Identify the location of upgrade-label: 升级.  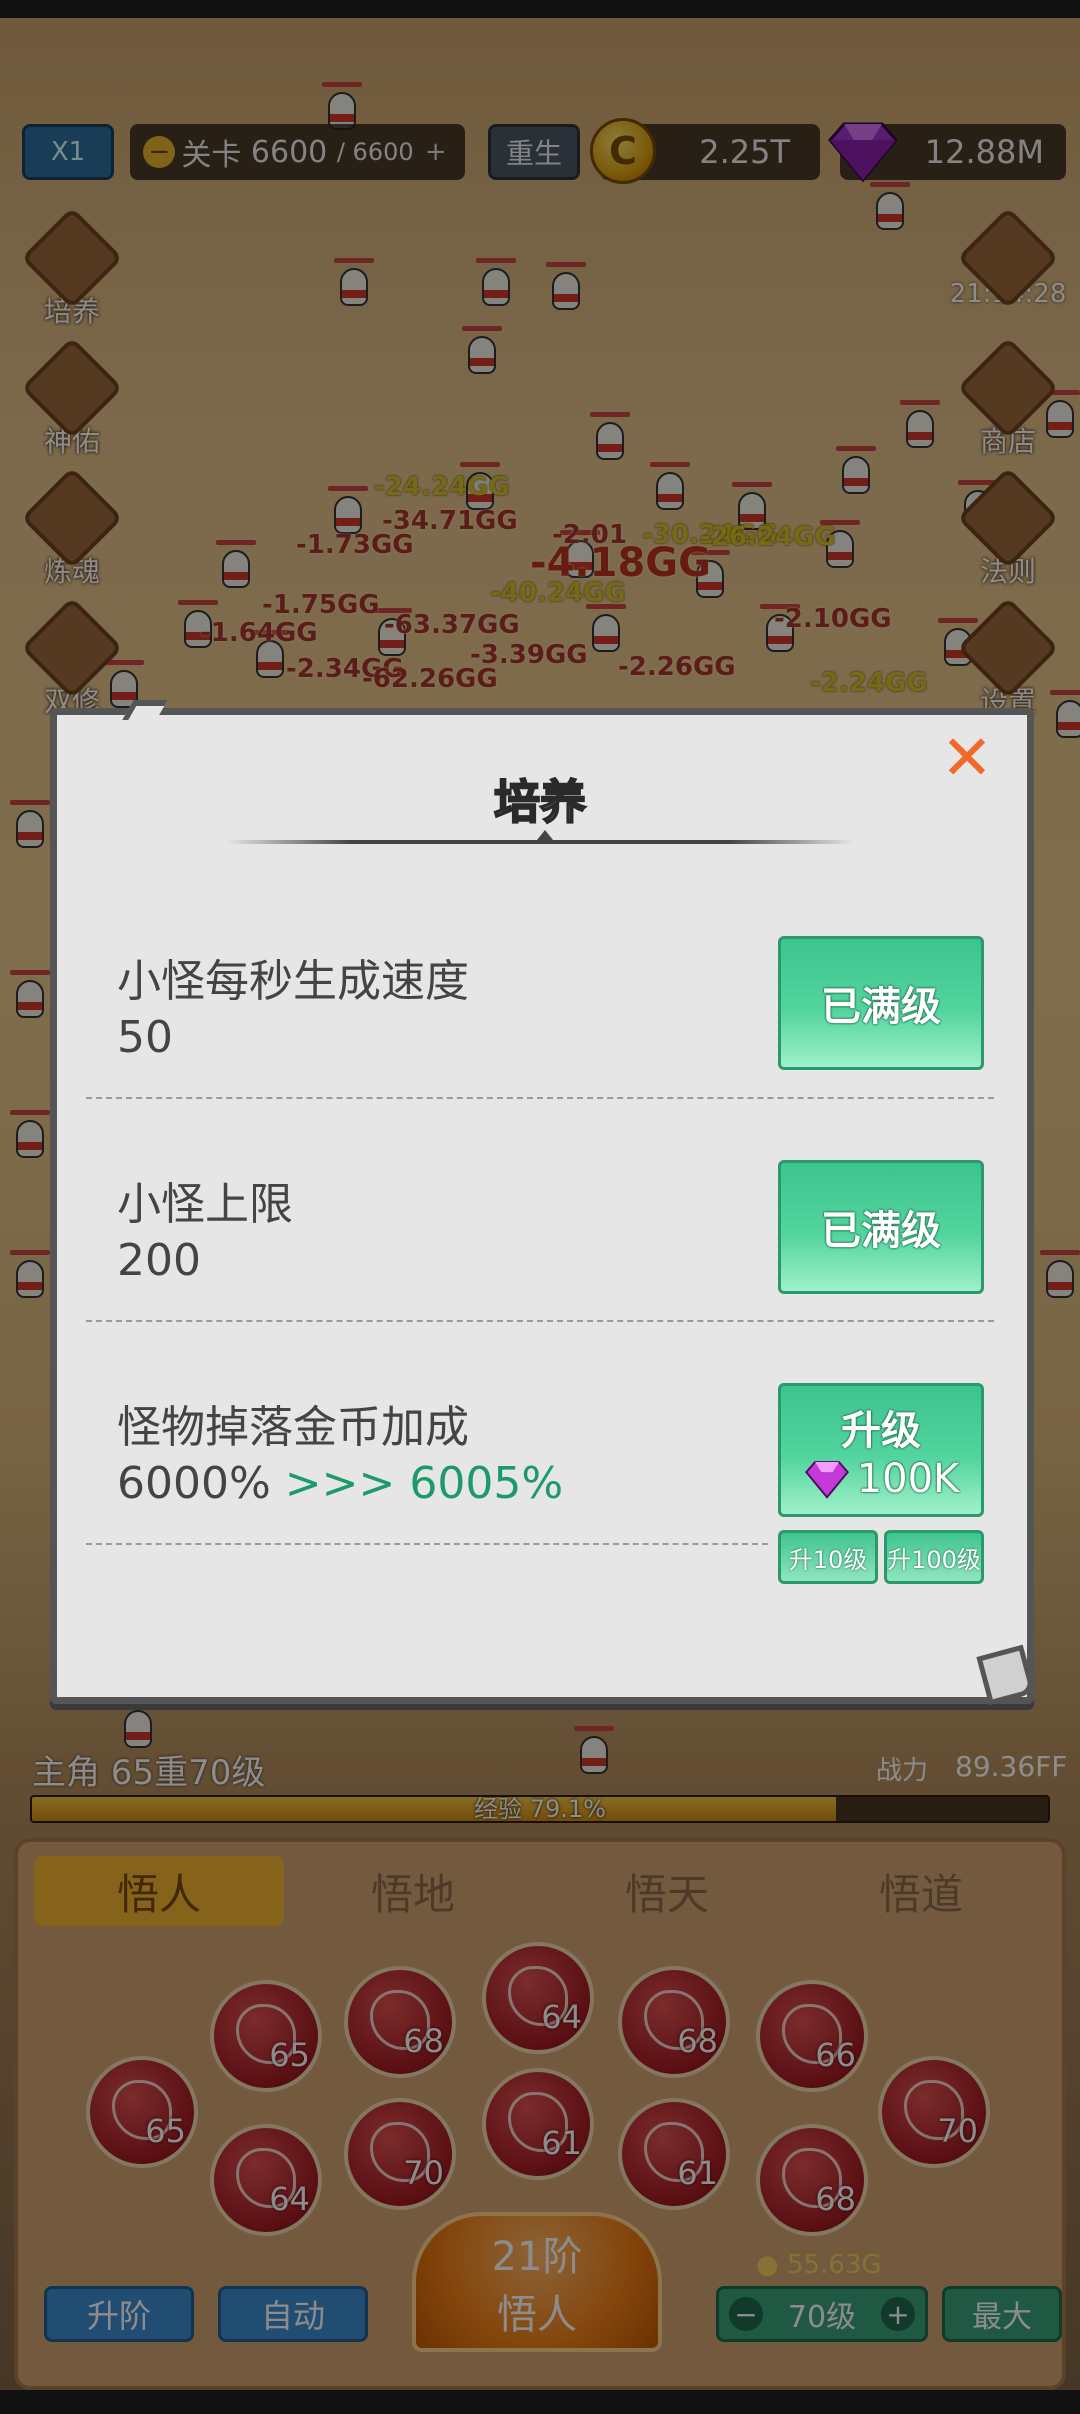
(881, 1431).